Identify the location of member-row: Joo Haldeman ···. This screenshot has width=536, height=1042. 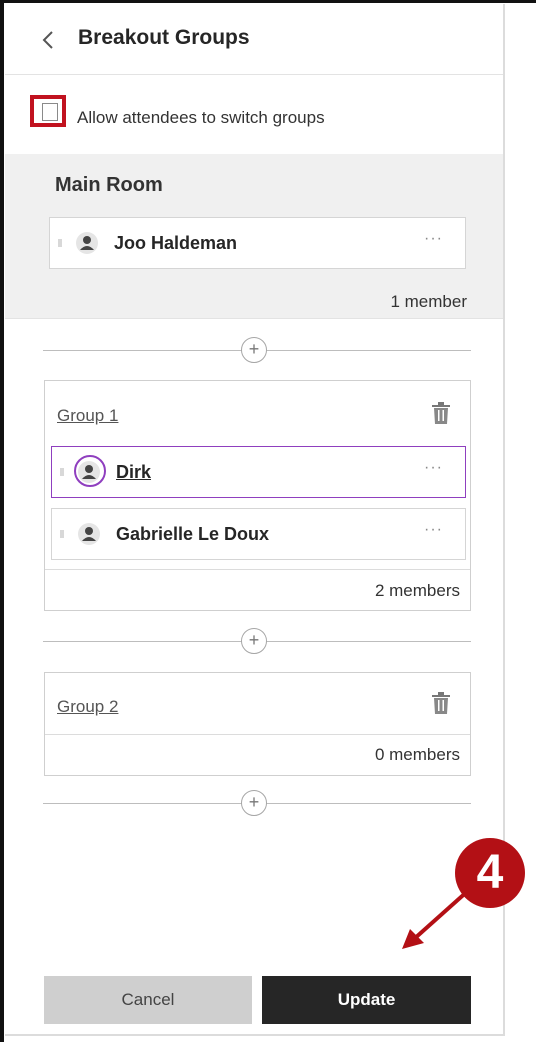
(257, 243).